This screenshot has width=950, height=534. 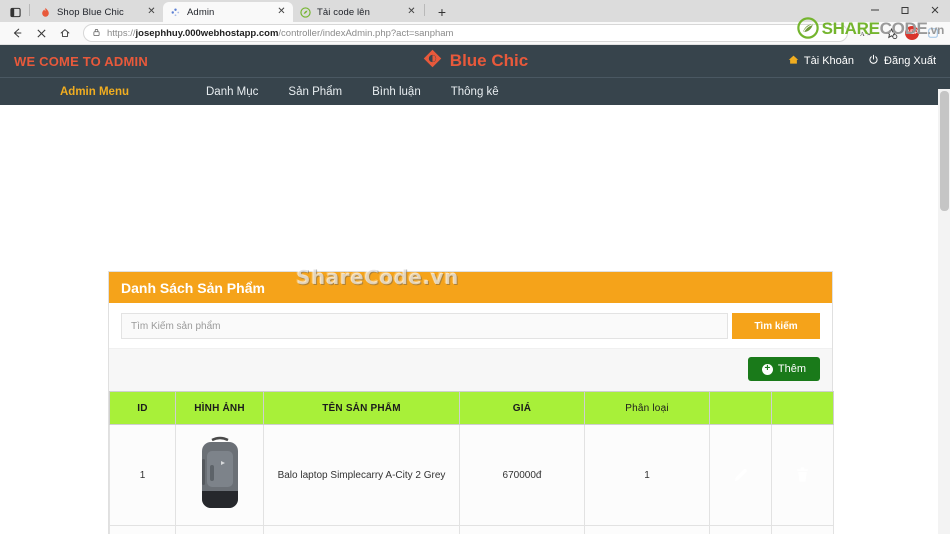 What do you see at coordinates (29, 10) in the screenshot?
I see `tab-divider` at bounding box center [29, 10].